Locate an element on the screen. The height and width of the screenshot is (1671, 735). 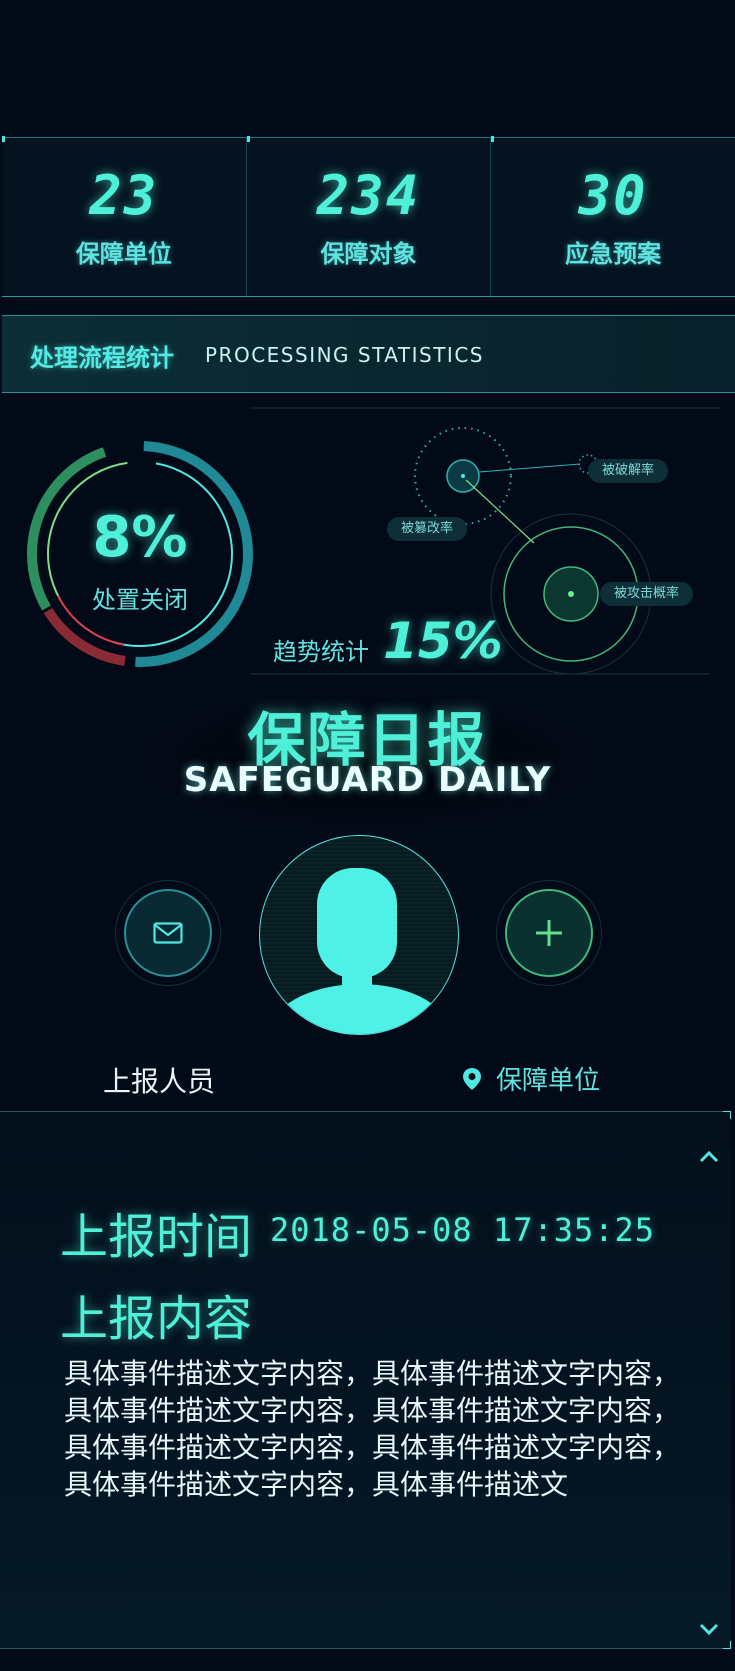
section-title-en: PROCESSING STATISTICS is located at coordinates (344, 355).